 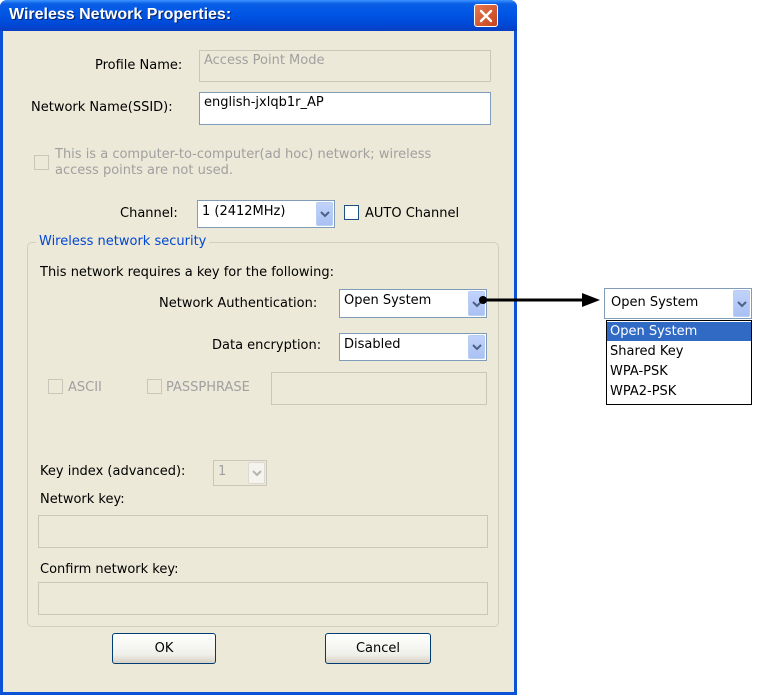 What do you see at coordinates (139, 65) in the screenshot?
I see `profile-name-label: Profile Name:` at bounding box center [139, 65].